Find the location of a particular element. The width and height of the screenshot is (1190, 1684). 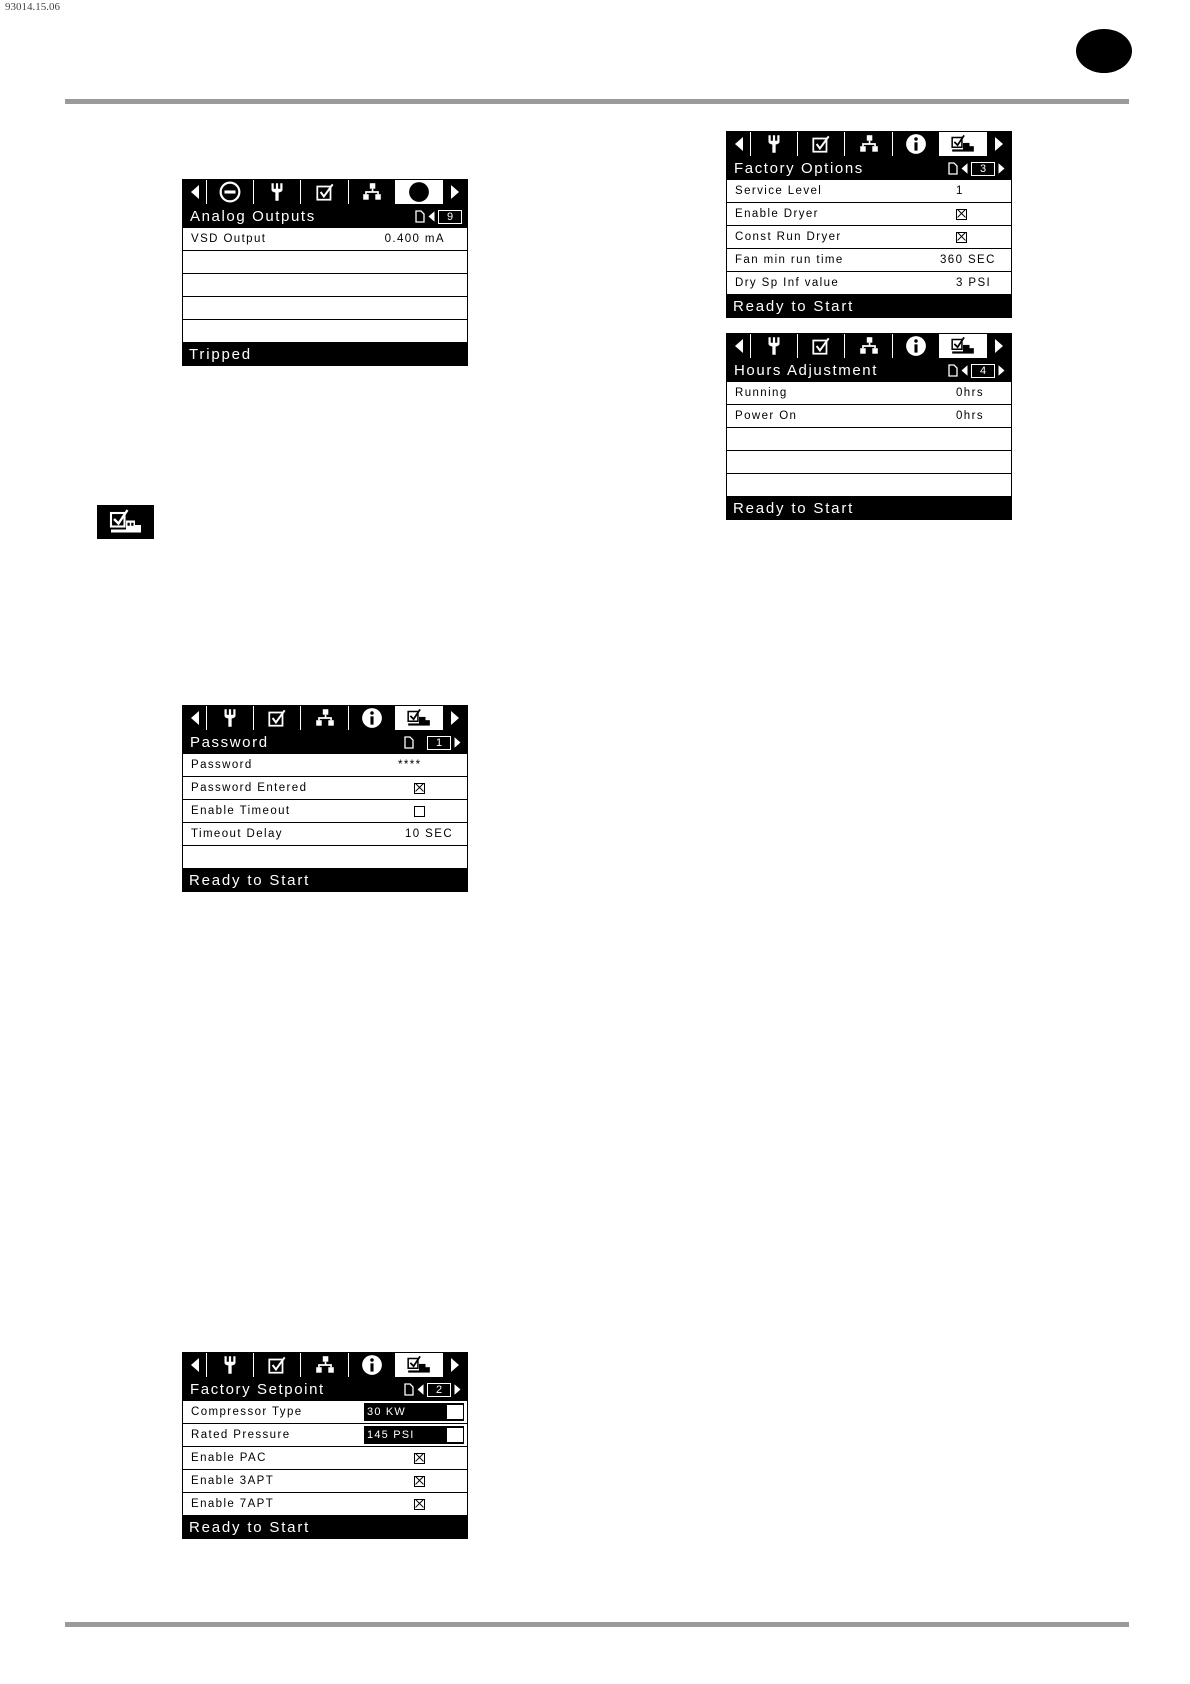

dry-sp-inf-value: 3 PSI is located at coordinates (973, 283).